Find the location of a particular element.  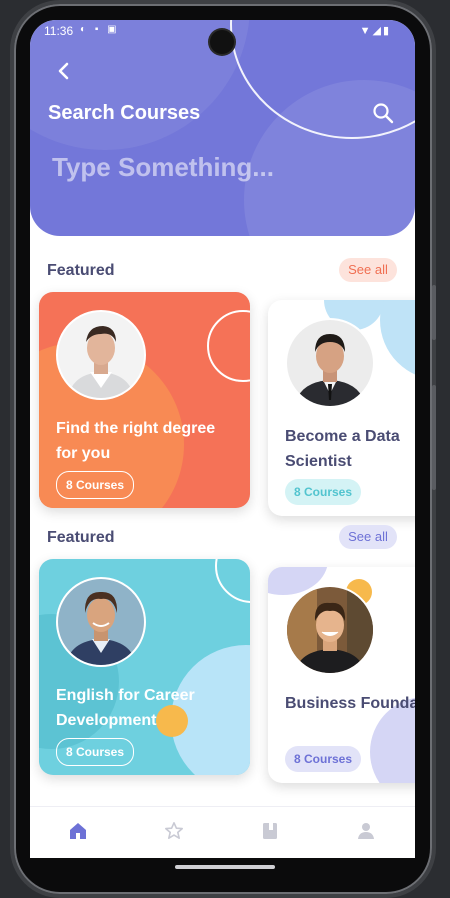

card-title: Business Foundation is located at coordinates (350, 703).